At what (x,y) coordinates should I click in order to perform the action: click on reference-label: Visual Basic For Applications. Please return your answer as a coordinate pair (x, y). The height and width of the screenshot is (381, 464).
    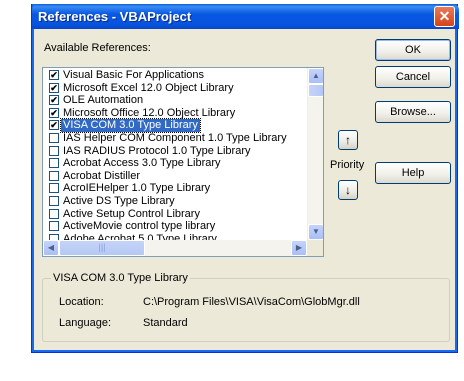
    Looking at the image, I should click on (134, 75).